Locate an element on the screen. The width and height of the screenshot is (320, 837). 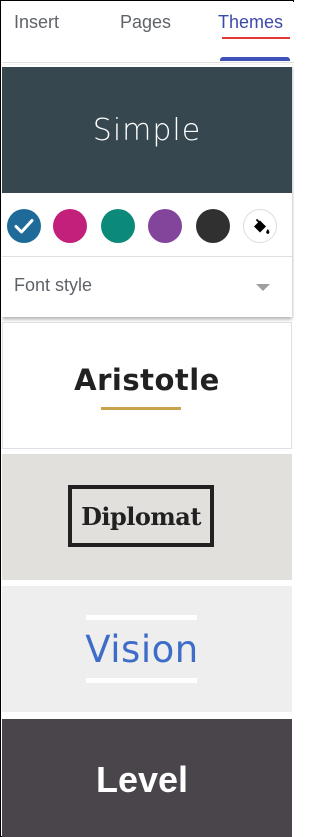
vision-line-bottom is located at coordinates (141, 680).